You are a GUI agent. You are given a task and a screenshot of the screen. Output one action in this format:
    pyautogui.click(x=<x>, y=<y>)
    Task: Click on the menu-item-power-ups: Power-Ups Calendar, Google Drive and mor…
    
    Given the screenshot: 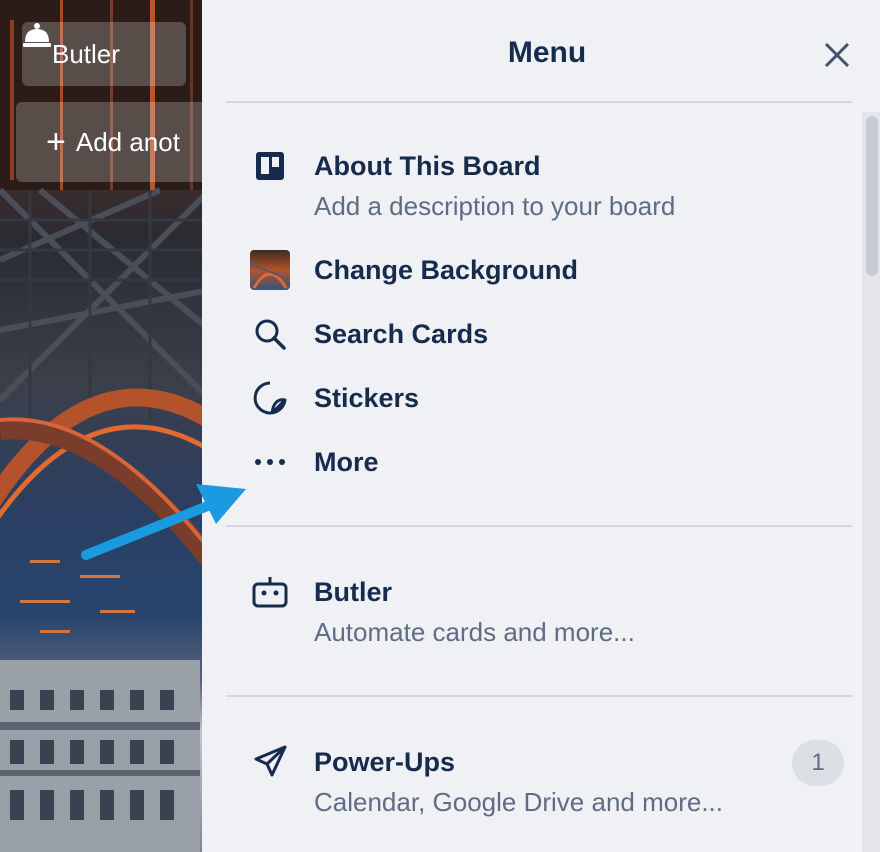 What is the action you would take?
    pyautogui.click(x=486, y=779)
    